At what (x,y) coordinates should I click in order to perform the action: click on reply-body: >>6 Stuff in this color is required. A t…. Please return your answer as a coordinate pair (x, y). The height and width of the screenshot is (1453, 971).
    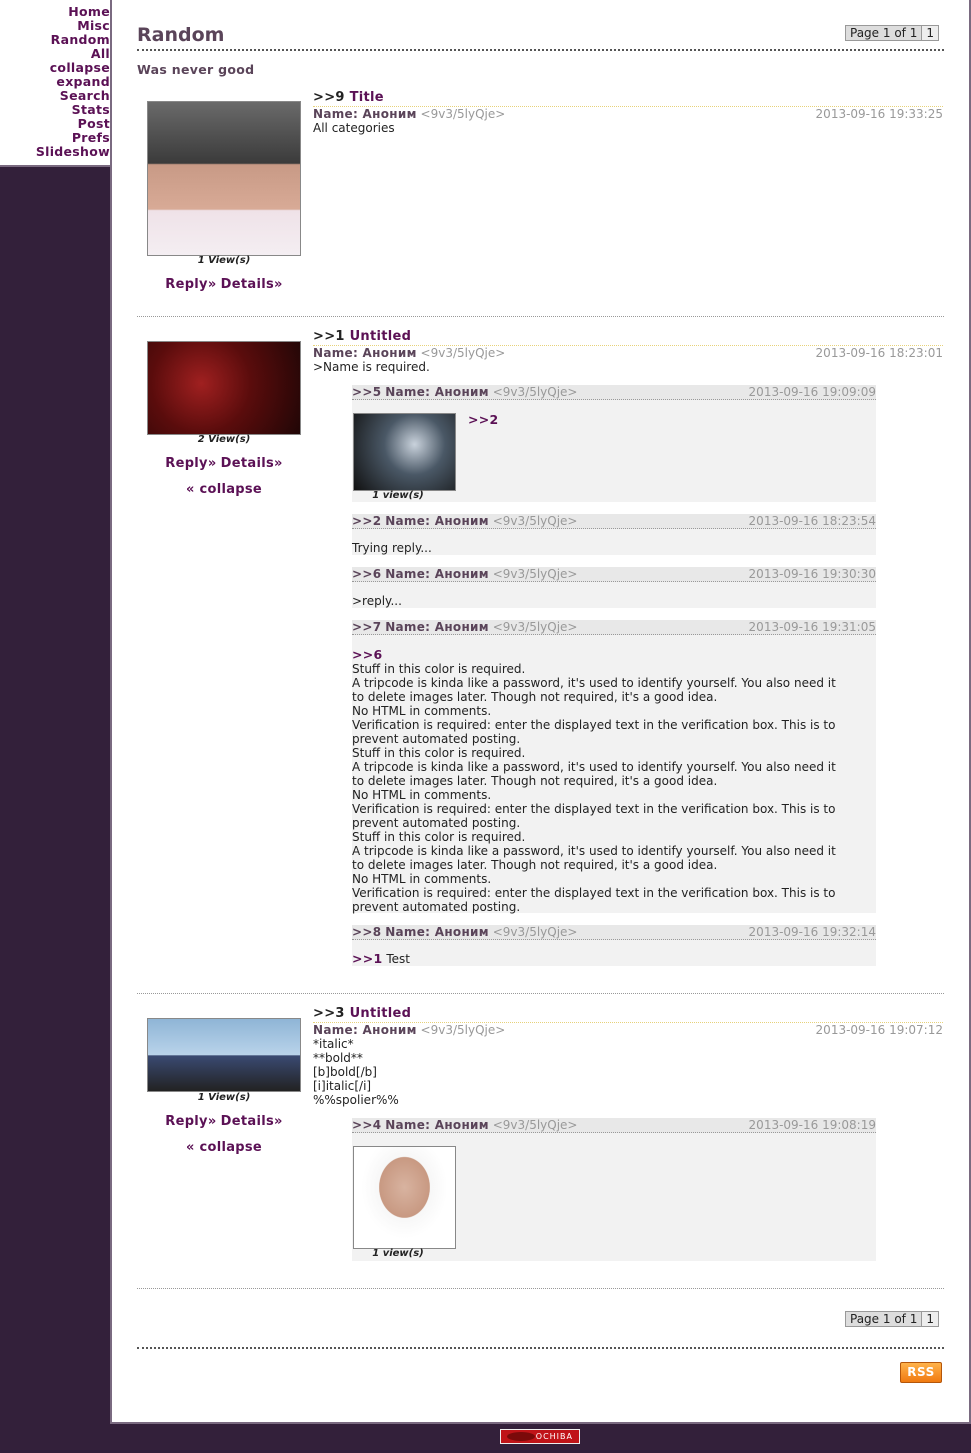
    Looking at the image, I should click on (614, 781).